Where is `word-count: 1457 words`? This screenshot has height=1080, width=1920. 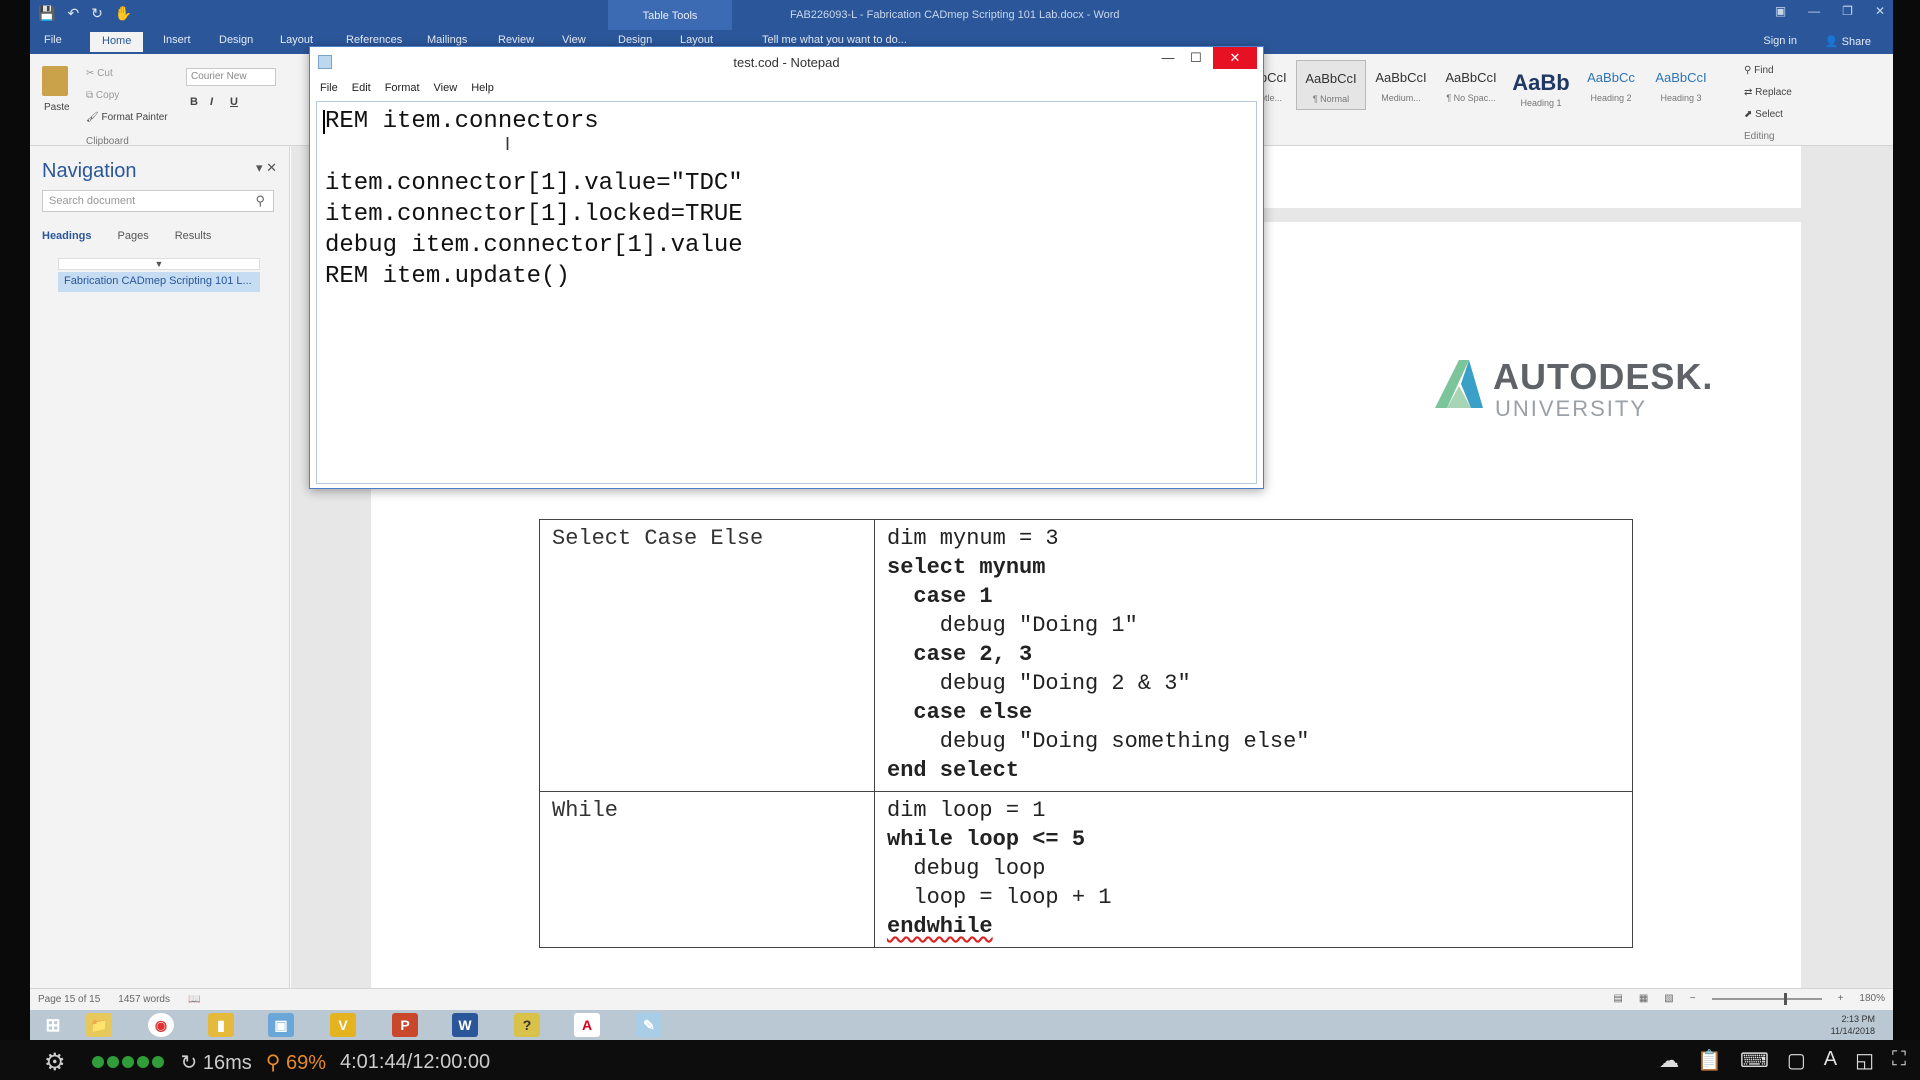 word-count: 1457 words is located at coordinates (144, 999).